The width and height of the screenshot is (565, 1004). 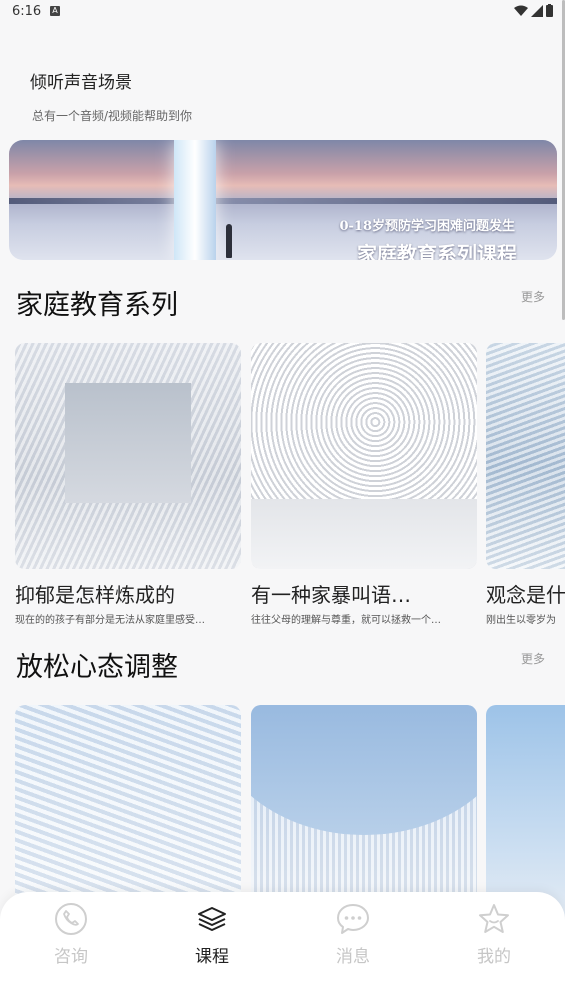 I want to click on banner-horizon, so click(x=283, y=201).